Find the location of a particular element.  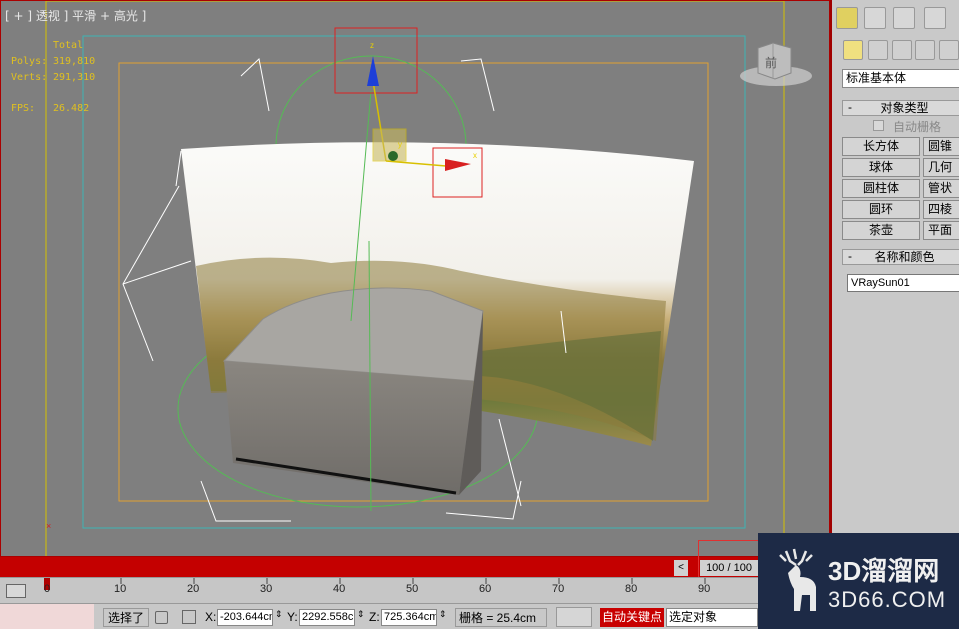

selection-set-field: 选定对象 is located at coordinates (712, 617).